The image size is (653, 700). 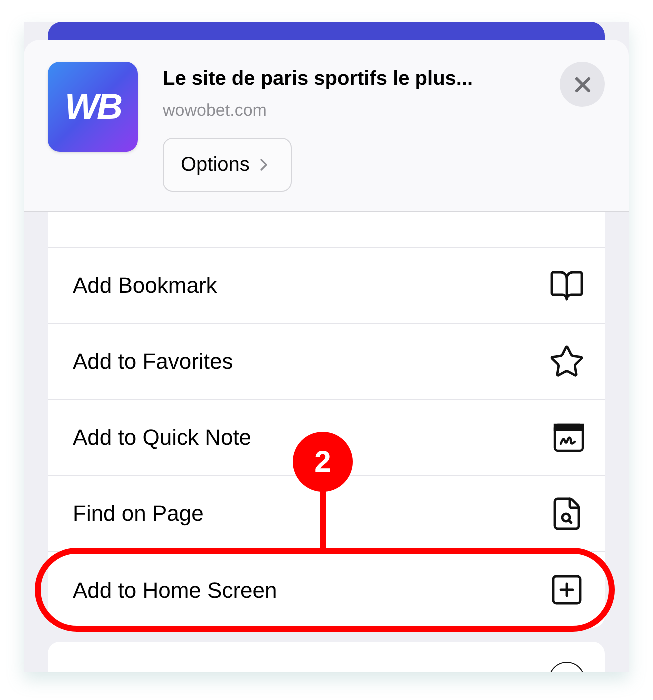 What do you see at coordinates (227, 165) in the screenshot?
I see `options-button: Options` at bounding box center [227, 165].